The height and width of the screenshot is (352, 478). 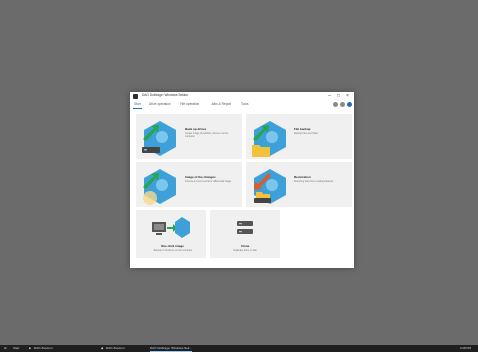 I want to click on title-bar: DAO Dolbrage: Windows Sekkor – □ ×, so click(x=242, y=96).